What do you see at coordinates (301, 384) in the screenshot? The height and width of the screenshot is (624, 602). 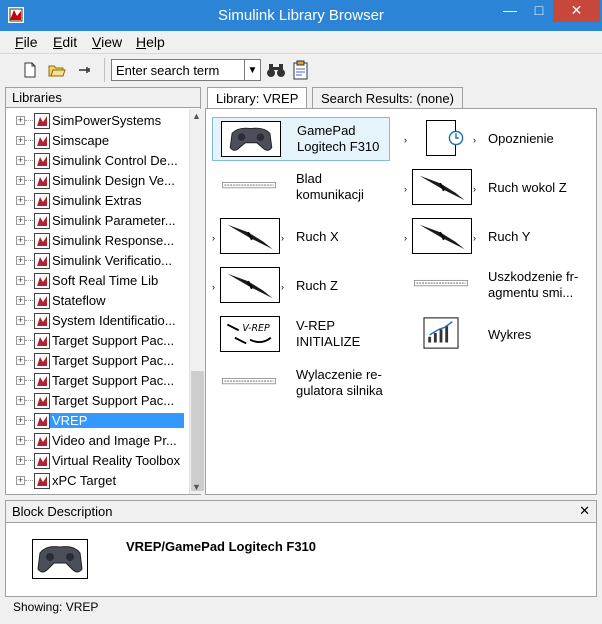 I see `block-wylaczenie: Wylaczenie re- gulatora silnika` at bounding box center [301, 384].